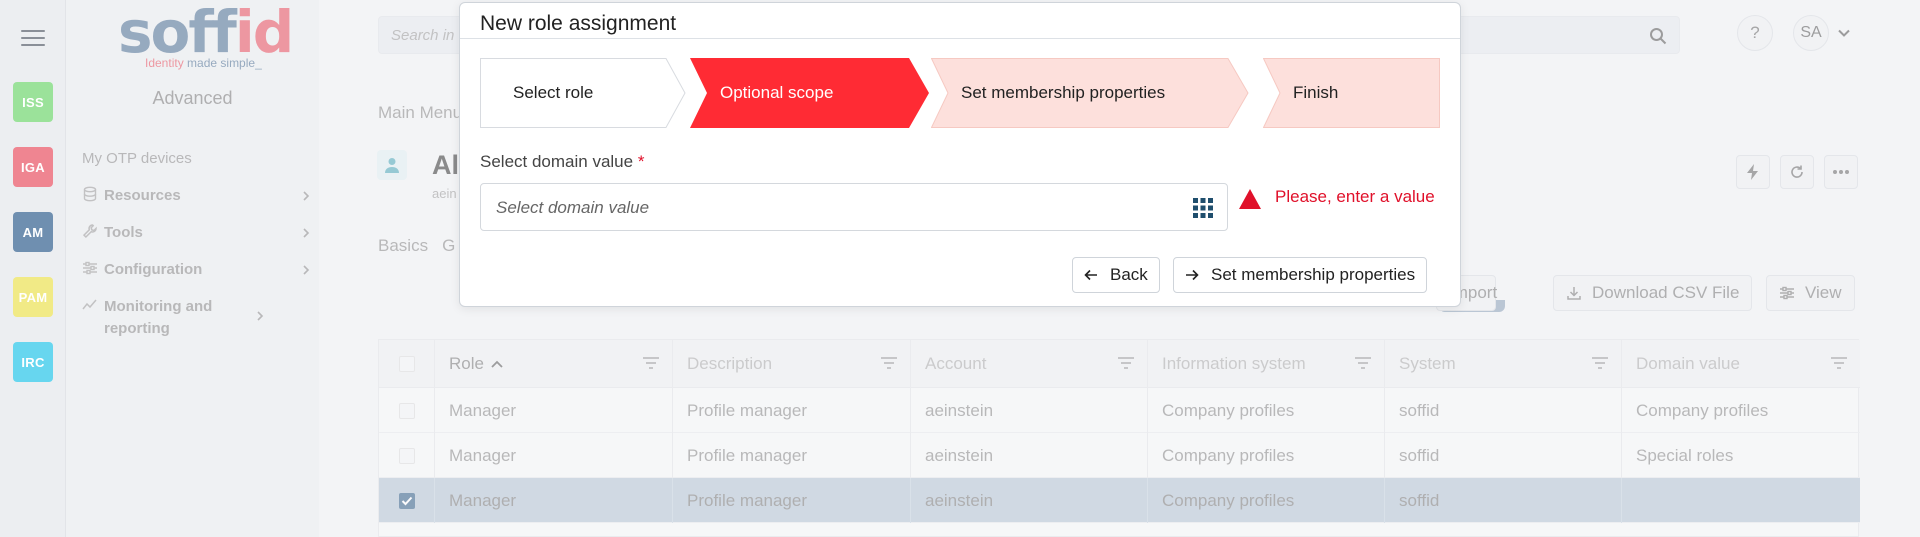  I want to click on domain-value-label: Select domain value *, so click(562, 162).